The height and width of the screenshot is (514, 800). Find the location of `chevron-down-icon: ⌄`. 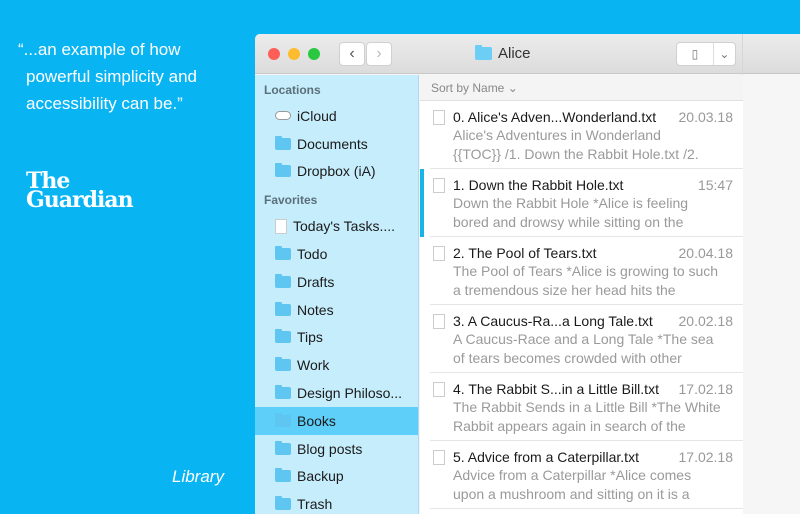

chevron-down-icon: ⌄ is located at coordinates (724, 54).